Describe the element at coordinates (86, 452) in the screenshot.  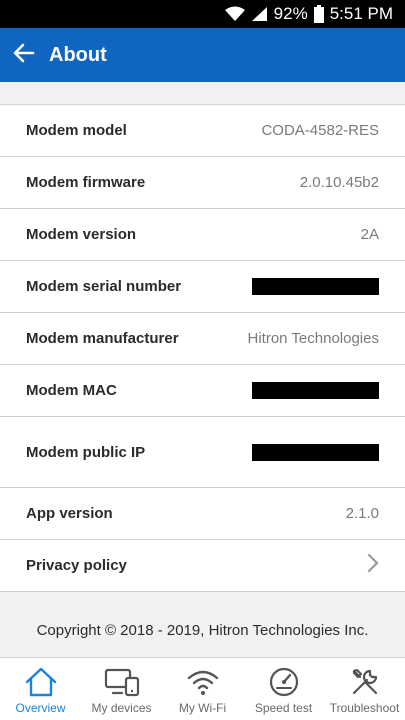
I see `row-label: Modem public IP` at that location.